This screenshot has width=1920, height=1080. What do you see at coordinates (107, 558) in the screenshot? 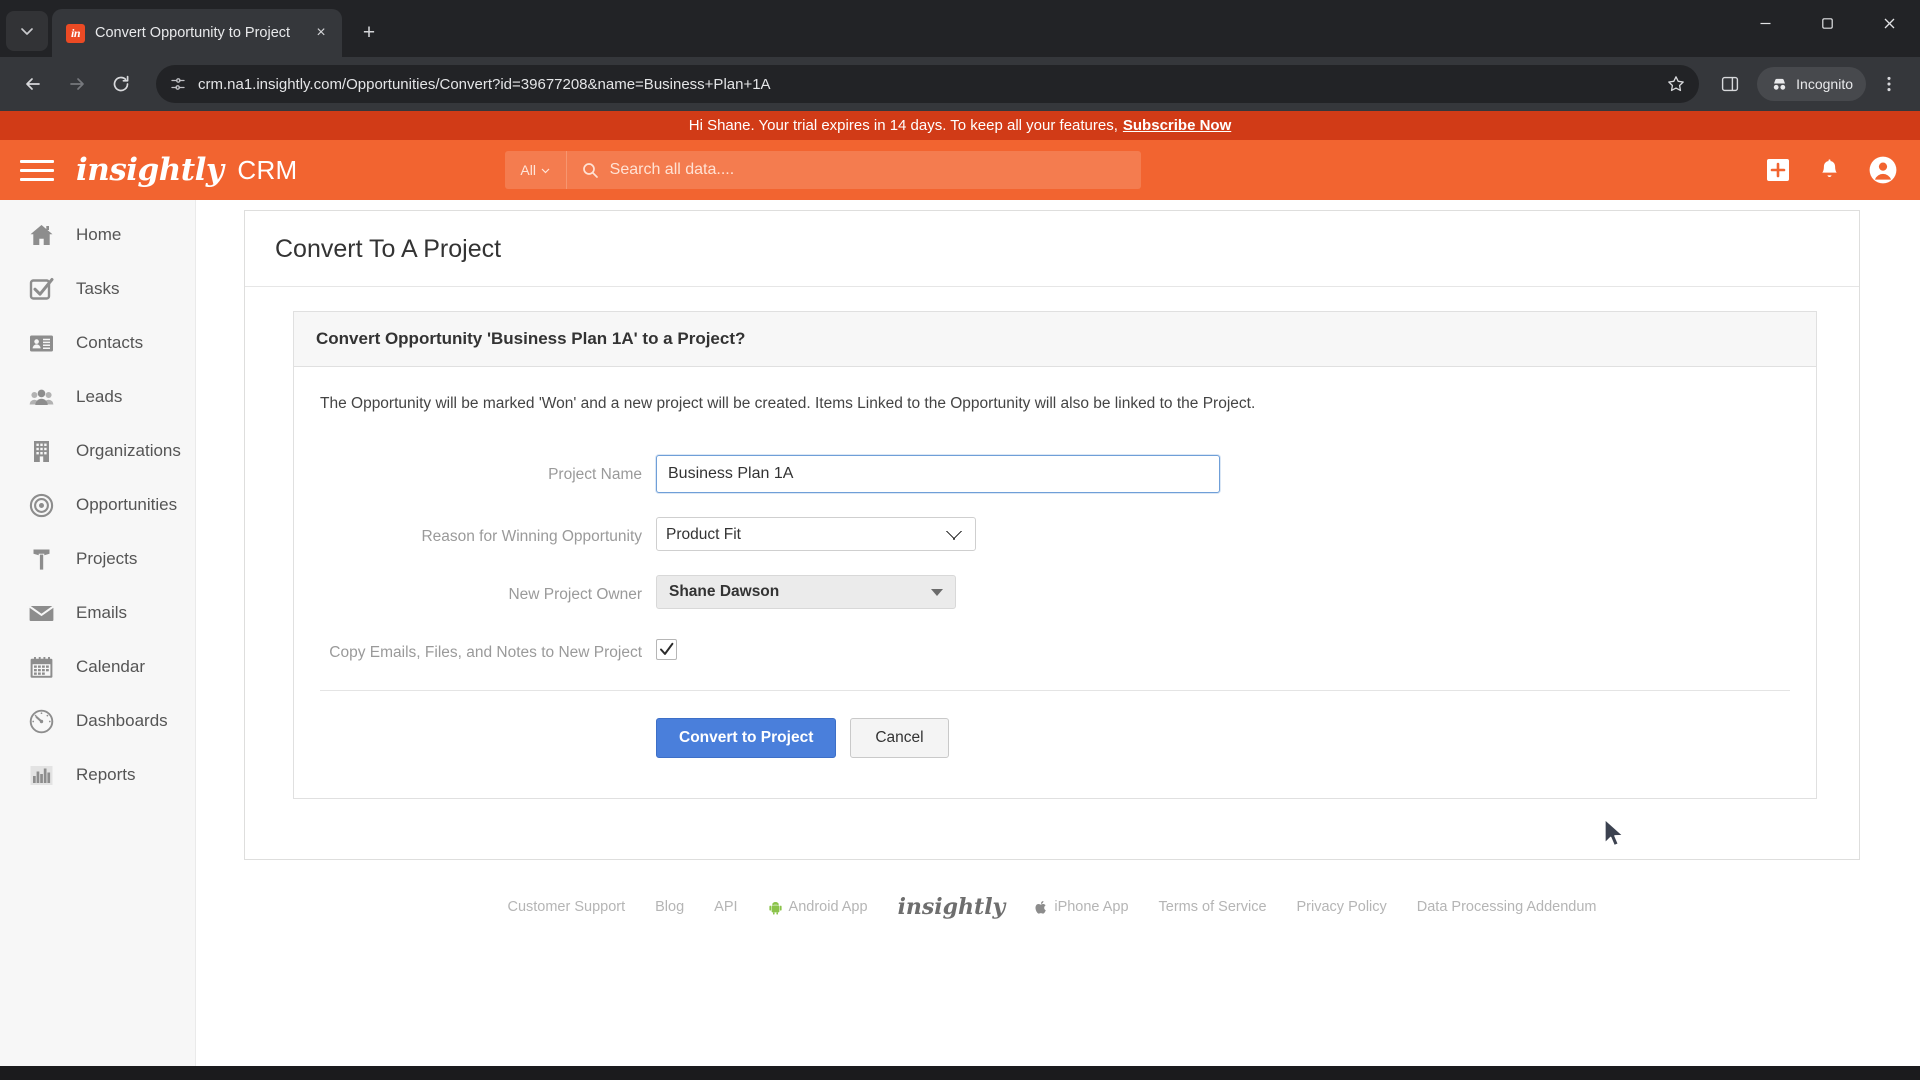
I see `sidebar-label: Projects` at bounding box center [107, 558].